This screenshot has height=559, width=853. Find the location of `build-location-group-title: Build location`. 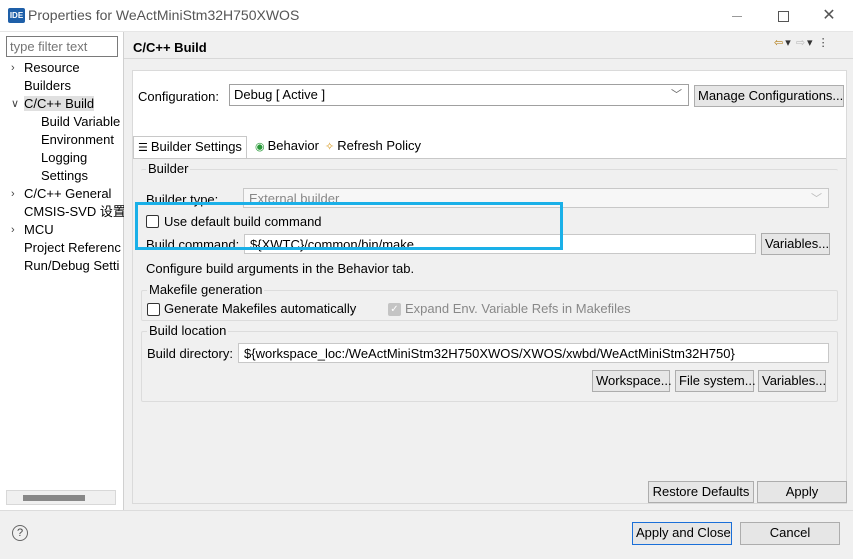

build-location-group-title: Build location is located at coordinates (188, 330).